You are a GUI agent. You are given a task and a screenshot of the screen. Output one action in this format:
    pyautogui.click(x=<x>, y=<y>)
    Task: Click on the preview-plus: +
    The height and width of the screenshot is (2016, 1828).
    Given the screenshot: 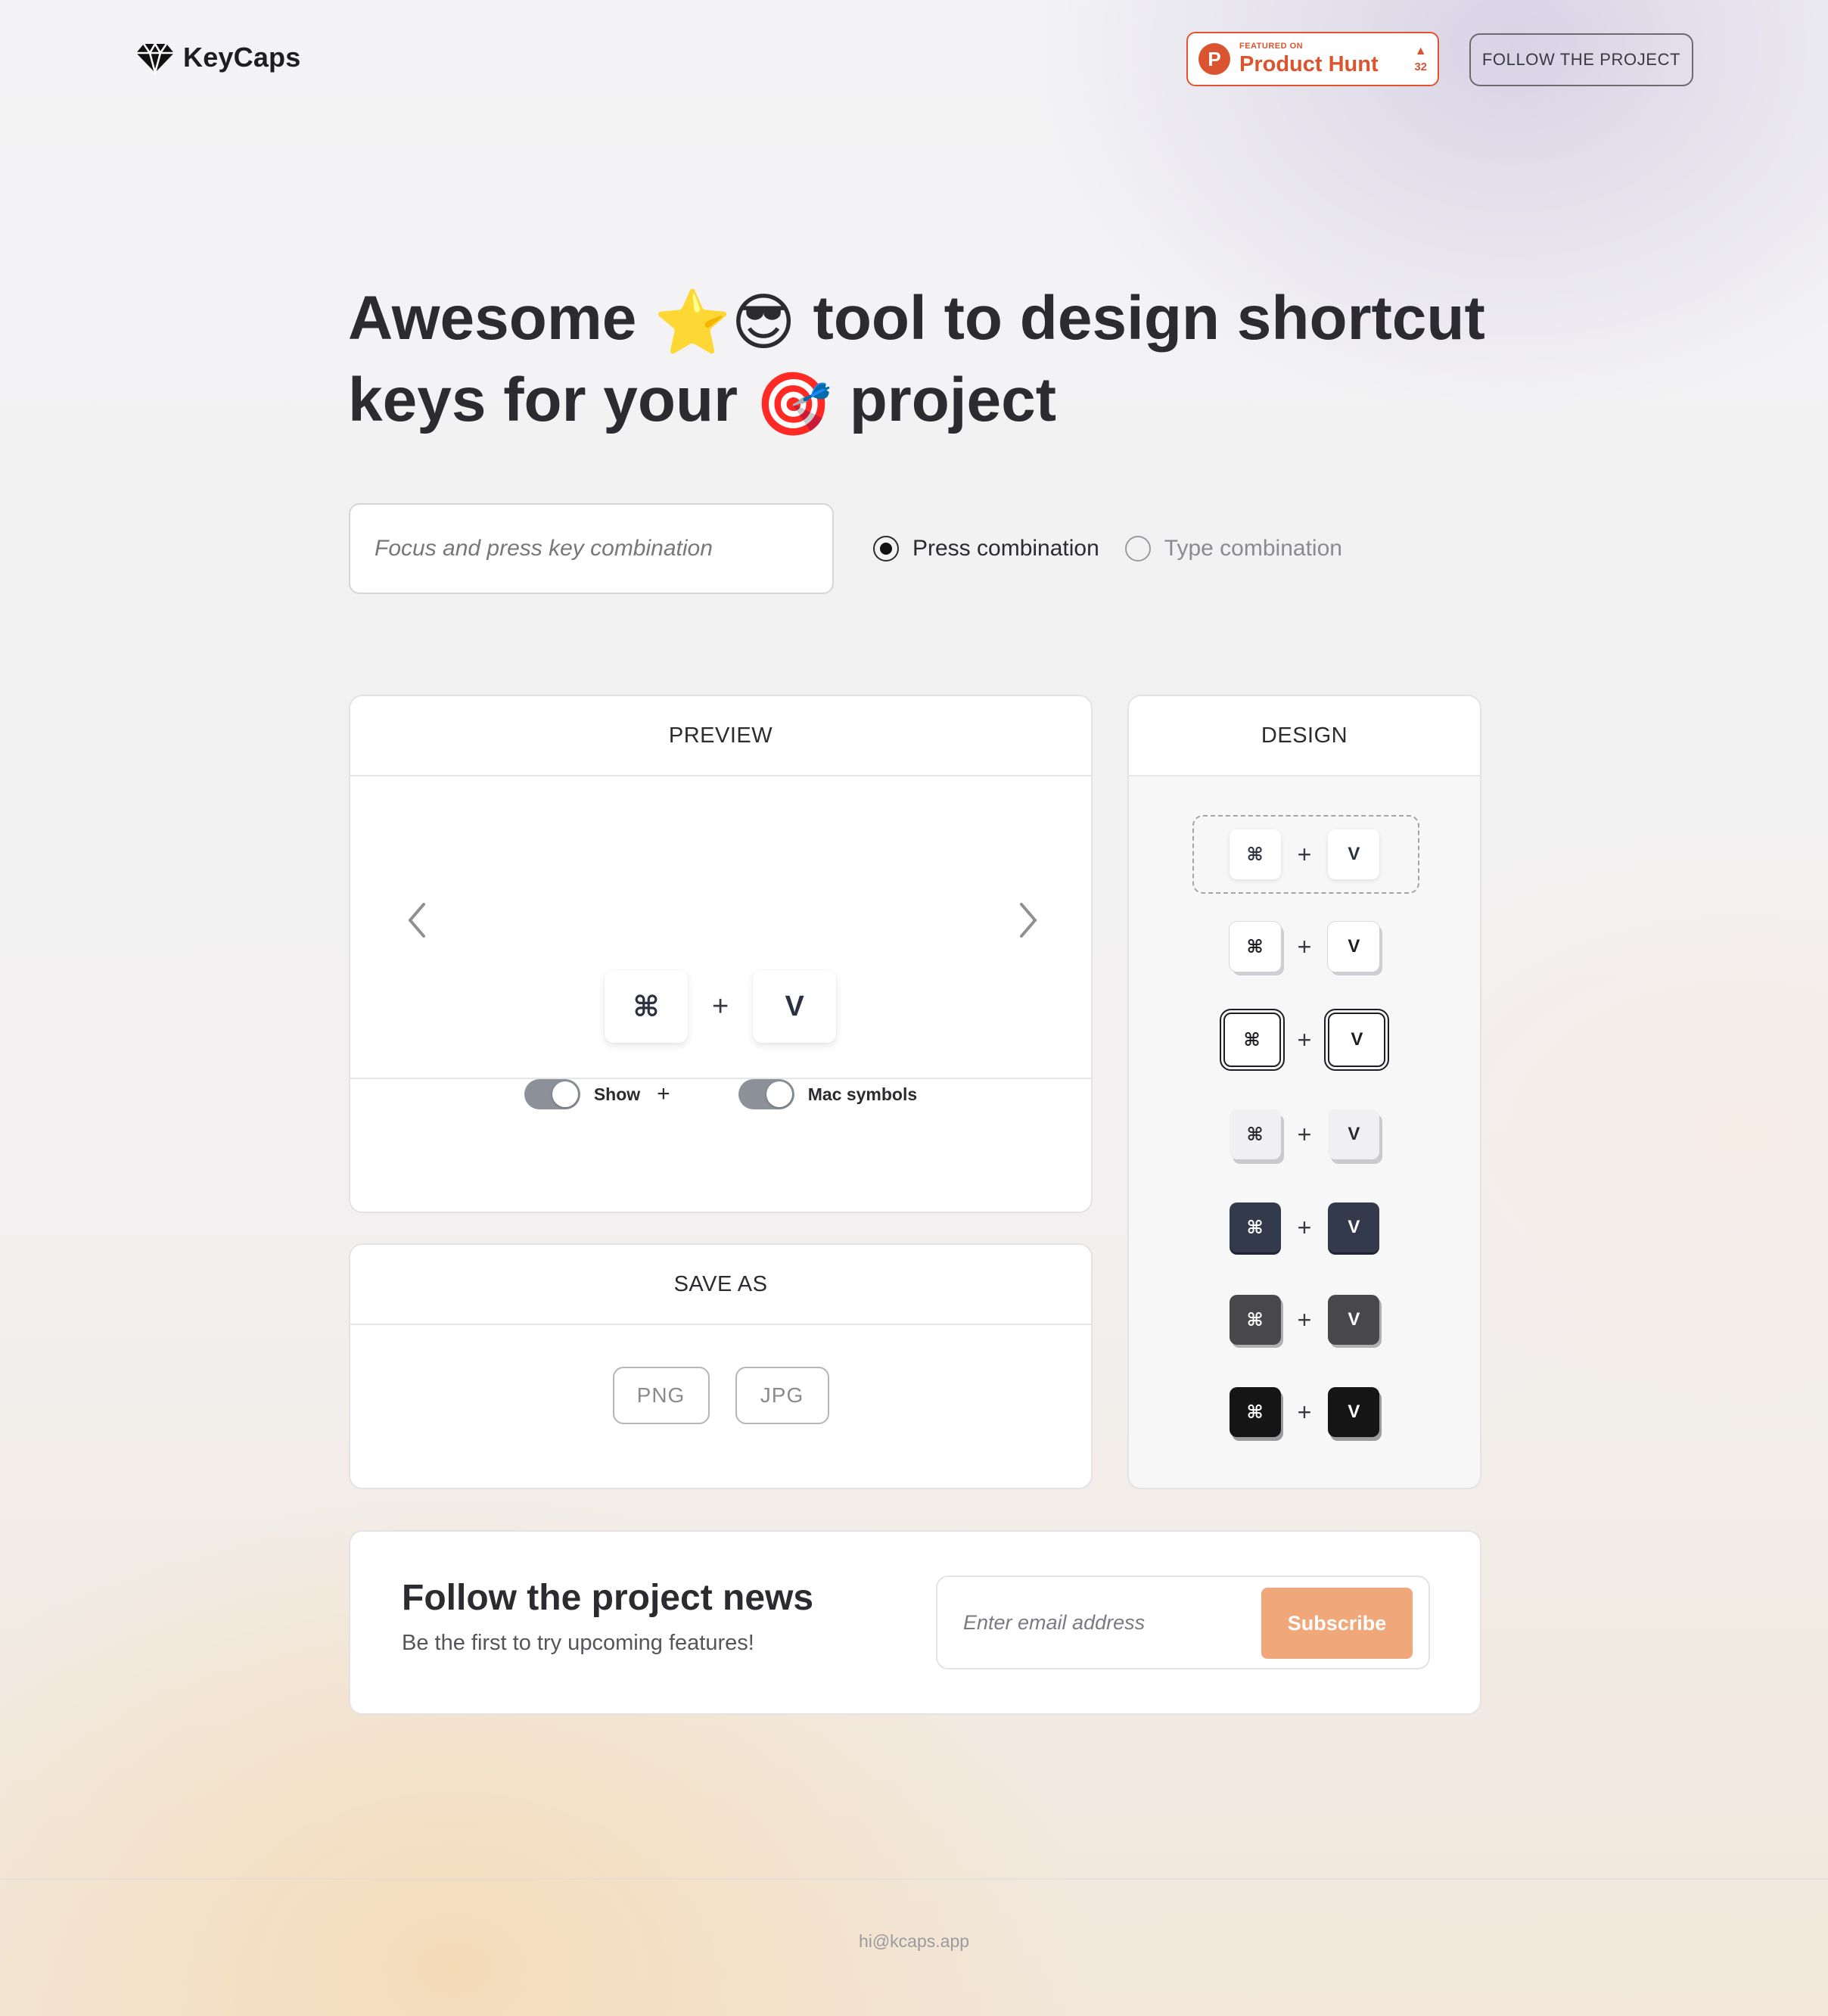 What is the action you would take?
    pyautogui.click(x=720, y=1006)
    